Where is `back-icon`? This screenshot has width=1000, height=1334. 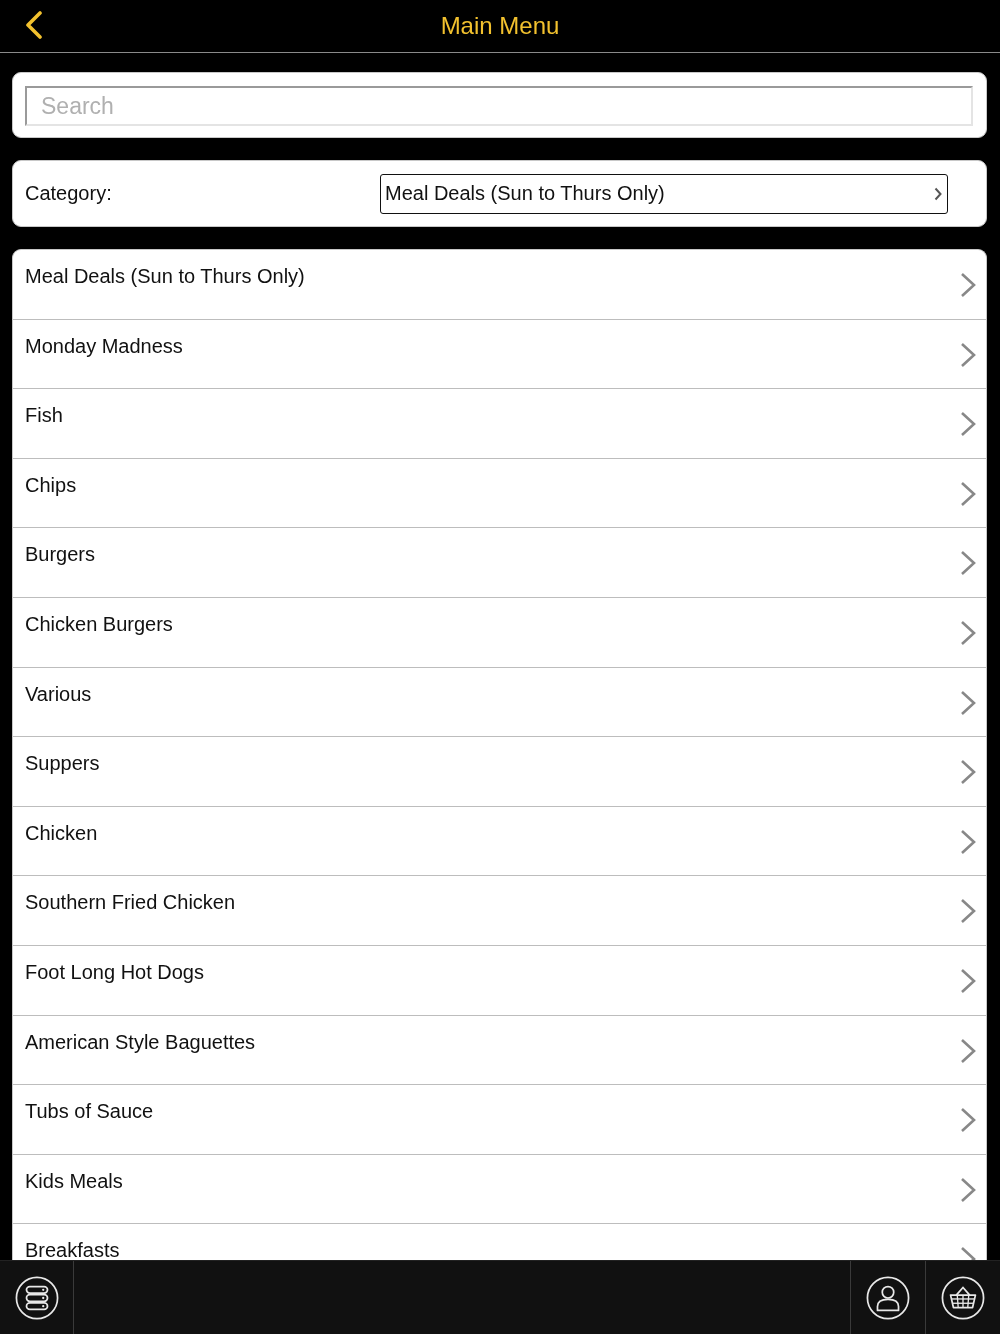
back-icon is located at coordinates (34, 25).